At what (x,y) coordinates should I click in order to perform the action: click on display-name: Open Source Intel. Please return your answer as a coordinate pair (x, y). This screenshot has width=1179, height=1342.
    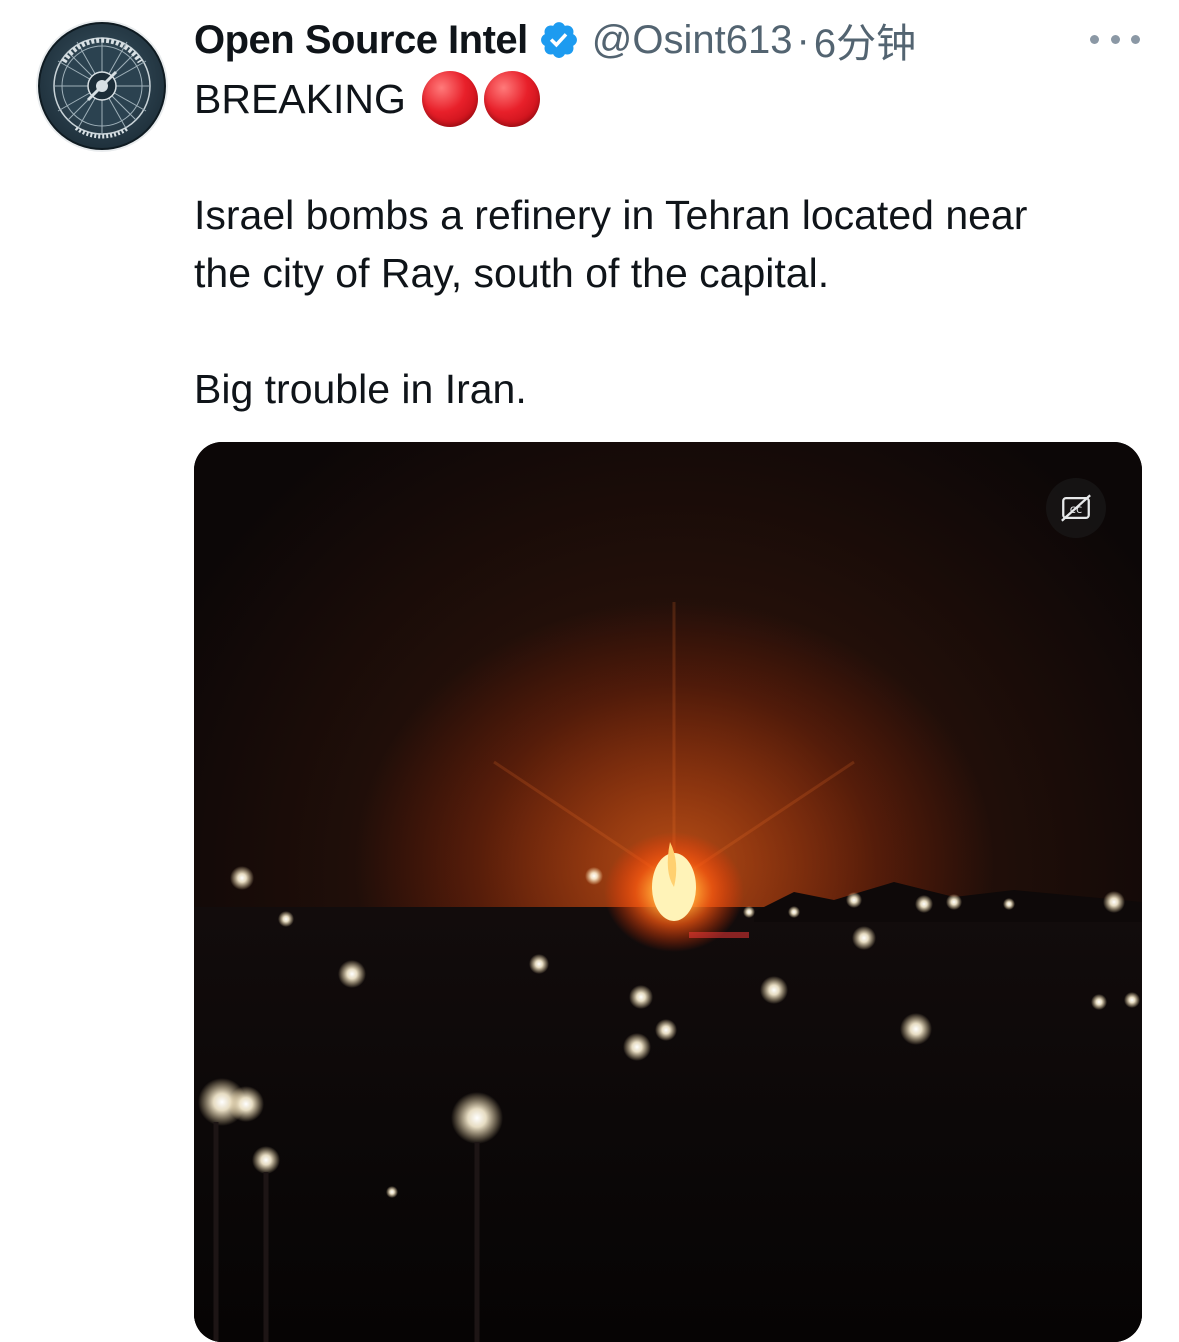
    Looking at the image, I should click on (361, 40).